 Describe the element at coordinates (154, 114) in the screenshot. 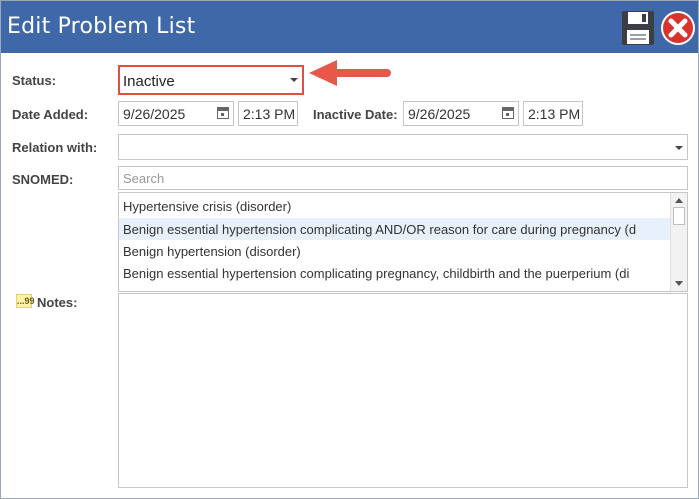

I see `date-added-date-value: 9/26/2025` at that location.